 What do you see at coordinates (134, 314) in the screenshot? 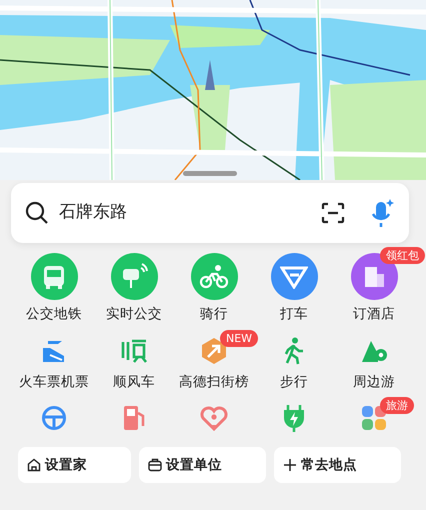
I see `shortcut-label: 实时公交` at bounding box center [134, 314].